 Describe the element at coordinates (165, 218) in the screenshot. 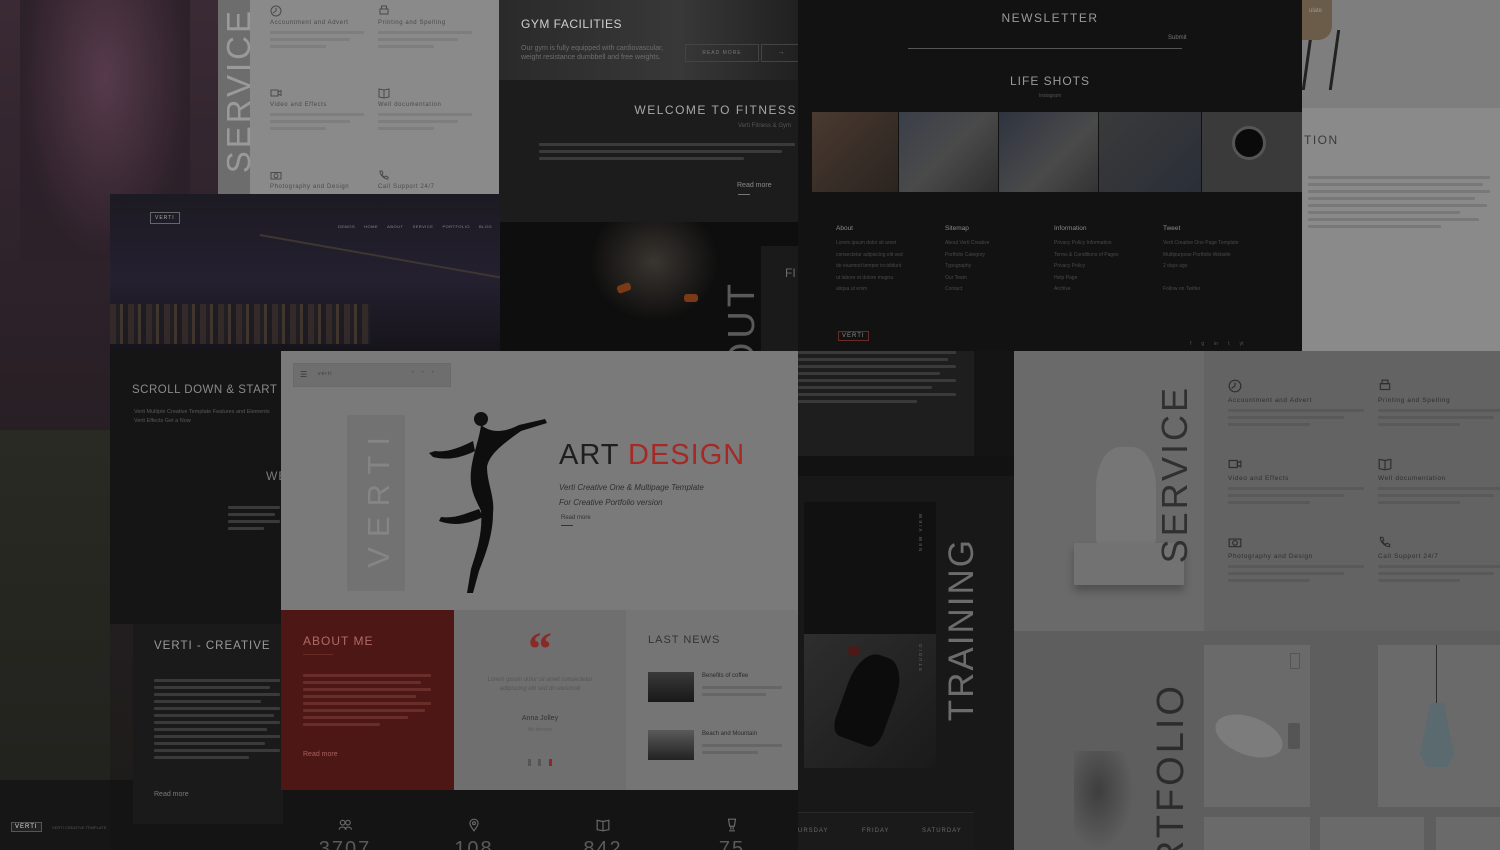

I see `nav-logo: VERTI` at that location.